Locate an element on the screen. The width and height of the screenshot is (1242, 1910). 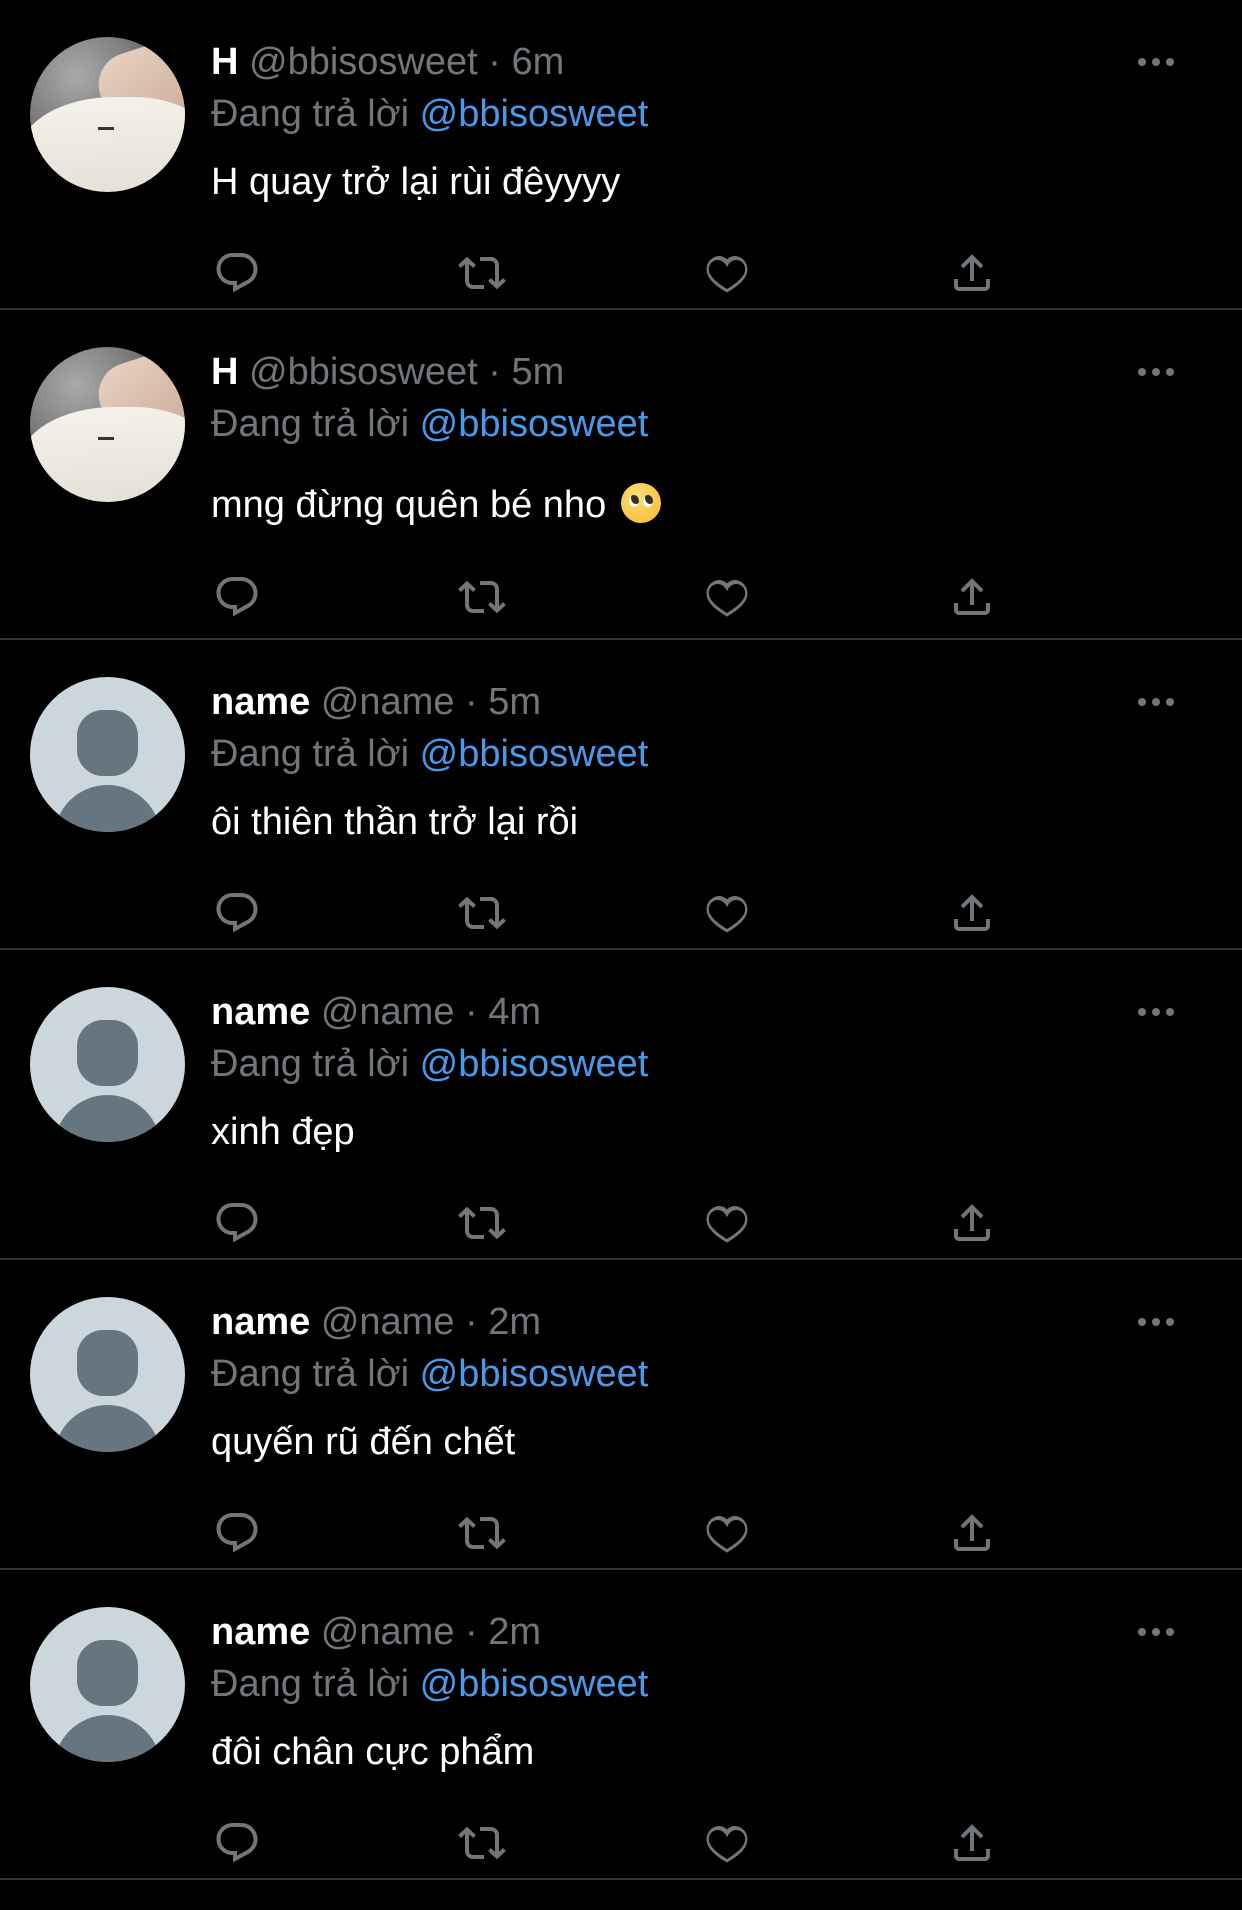
timestamp: 4m is located at coordinates (514, 1012).